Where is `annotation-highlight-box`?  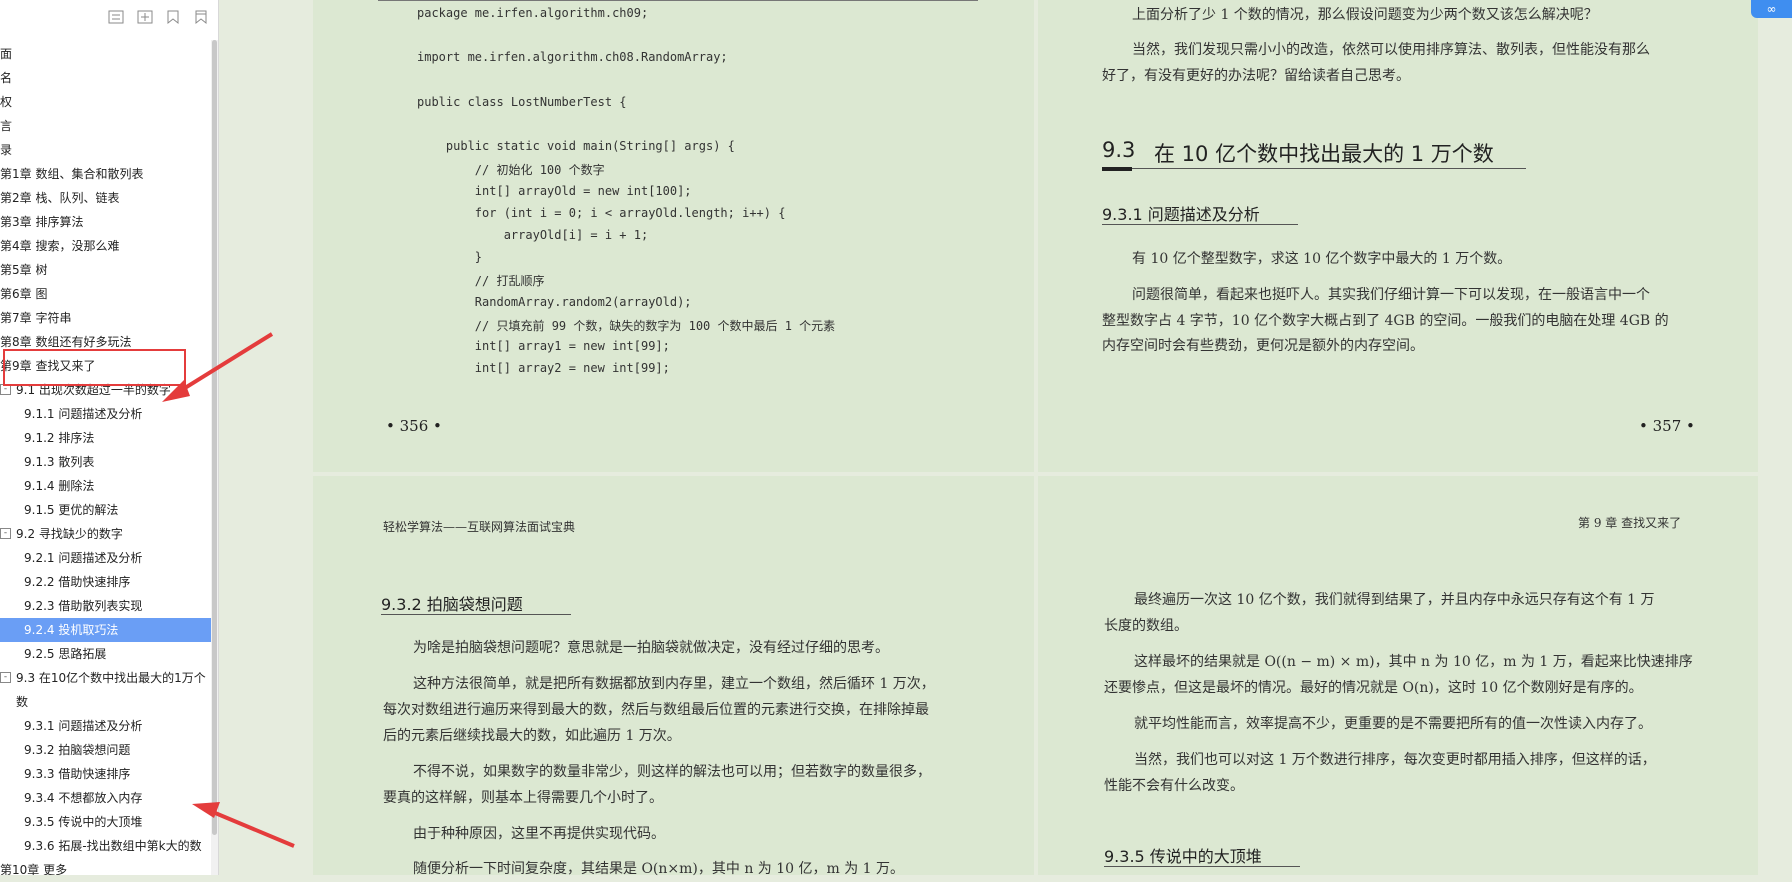
annotation-highlight-box is located at coordinates (94, 367).